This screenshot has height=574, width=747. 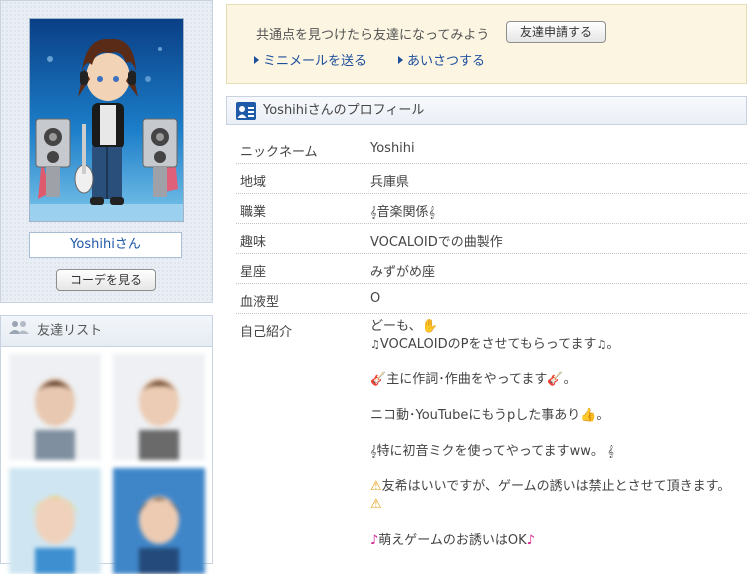 I want to click on intro-line: ⚠友希はいいですが、ゲームの誘いは禁止とさせて頂きます。, so click(x=550, y=487).